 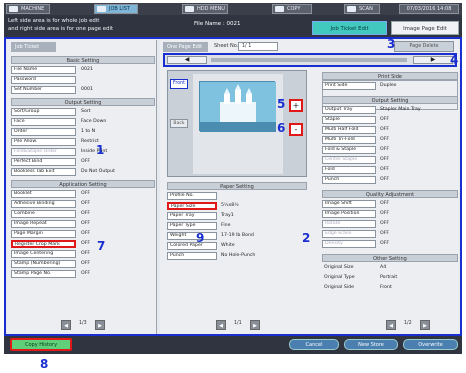 What do you see at coordinates (43, 194) in the screenshot?
I see `booklet-button: Booklet` at bounding box center [43, 194].